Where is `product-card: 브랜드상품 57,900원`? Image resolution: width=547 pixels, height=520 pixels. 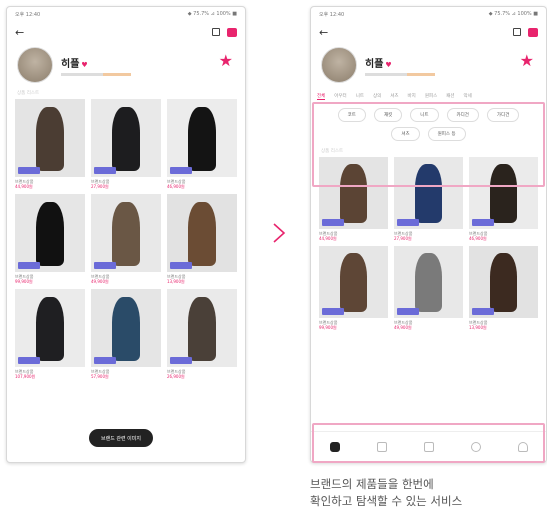 product-card: 브랜드상품 57,900원 is located at coordinates (126, 334).